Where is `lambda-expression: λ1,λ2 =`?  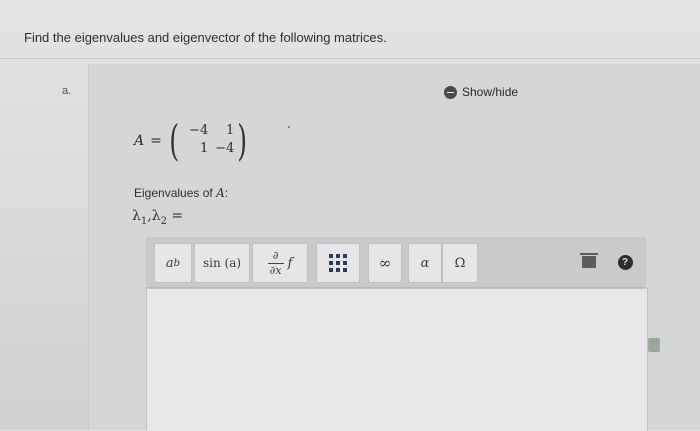 lambda-expression: λ1,λ2 = is located at coordinates (157, 217).